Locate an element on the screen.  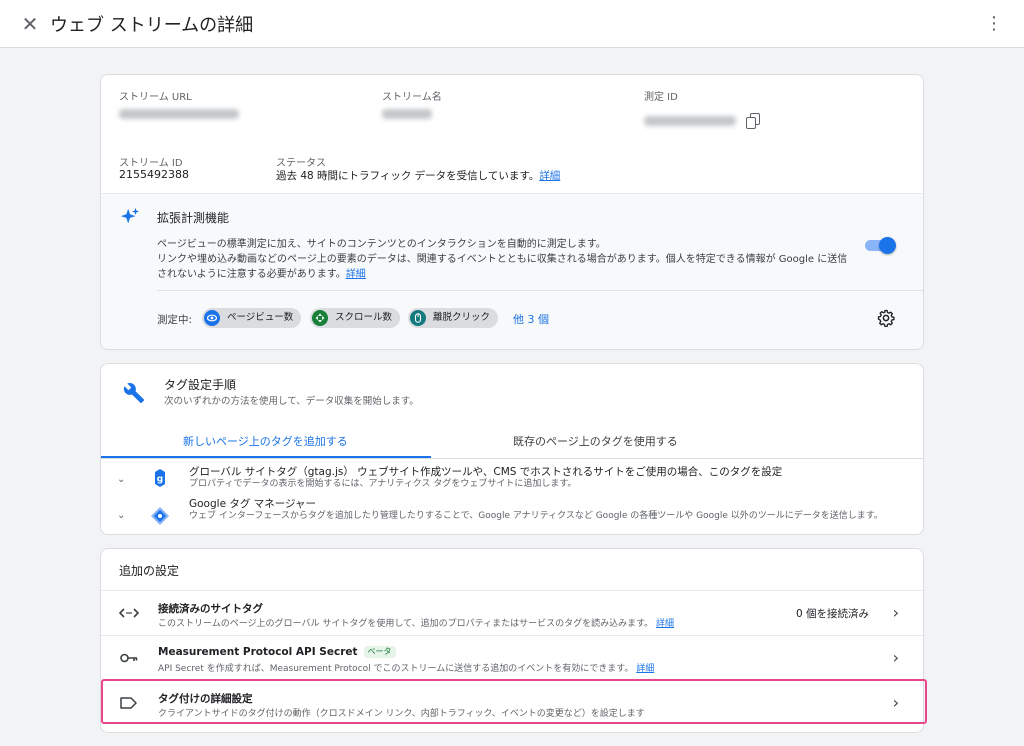
copy-icon is located at coordinates (753, 121).